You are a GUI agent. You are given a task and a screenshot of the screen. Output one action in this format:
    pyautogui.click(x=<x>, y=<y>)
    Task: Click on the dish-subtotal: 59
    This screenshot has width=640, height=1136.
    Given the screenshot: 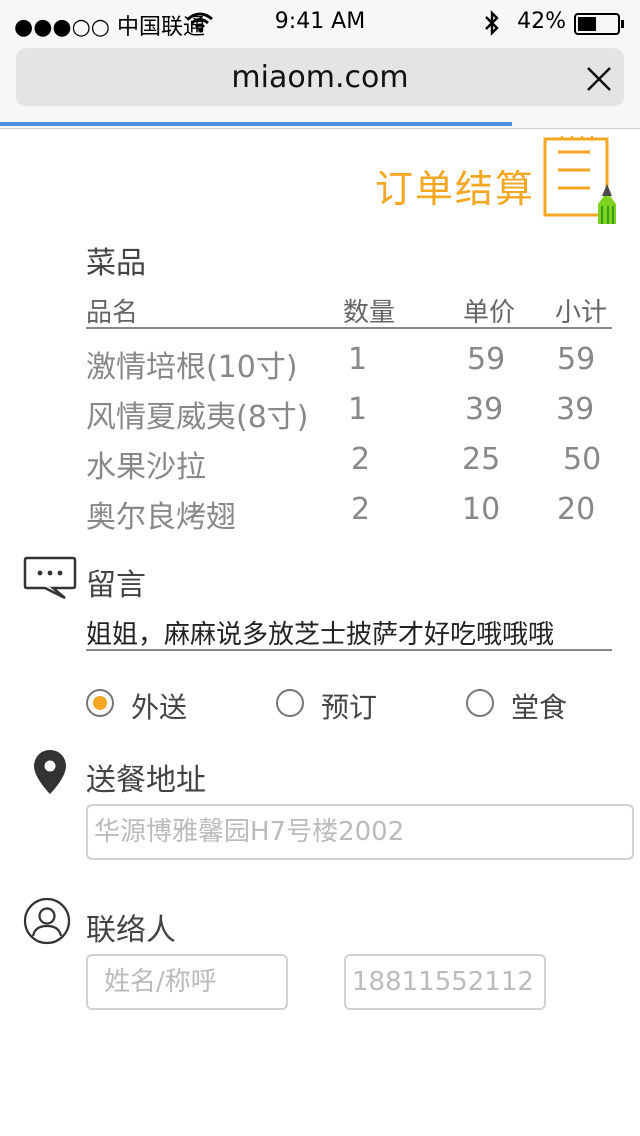 What is the action you would take?
    pyautogui.click(x=576, y=359)
    